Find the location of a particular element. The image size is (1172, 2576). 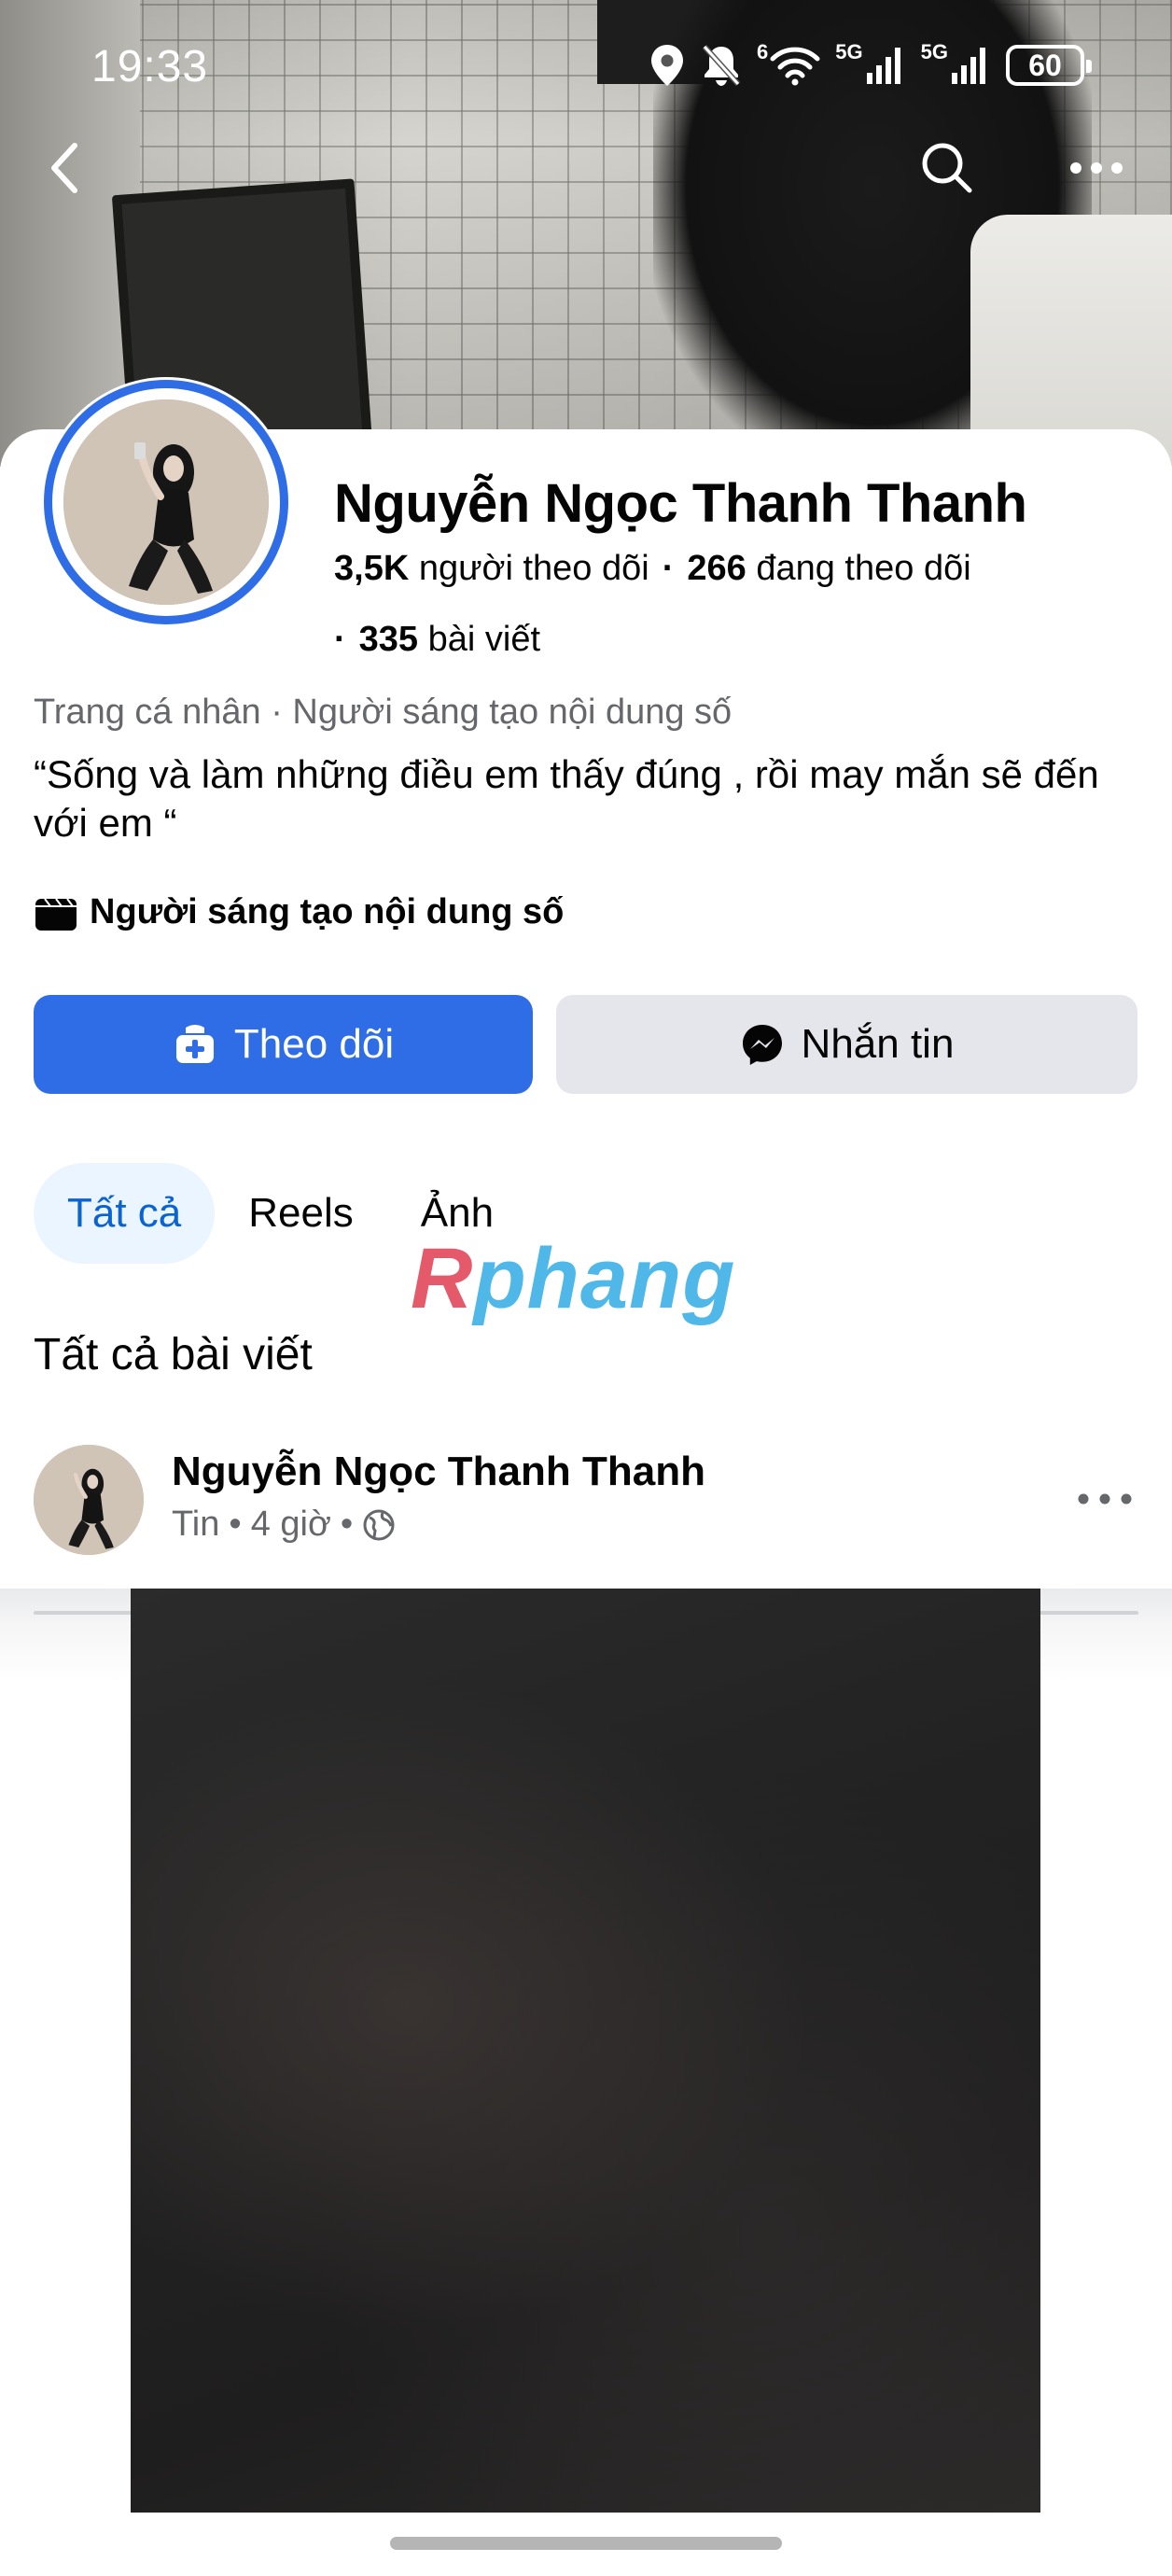

message-button: Nhắn tin is located at coordinates (846, 1044).